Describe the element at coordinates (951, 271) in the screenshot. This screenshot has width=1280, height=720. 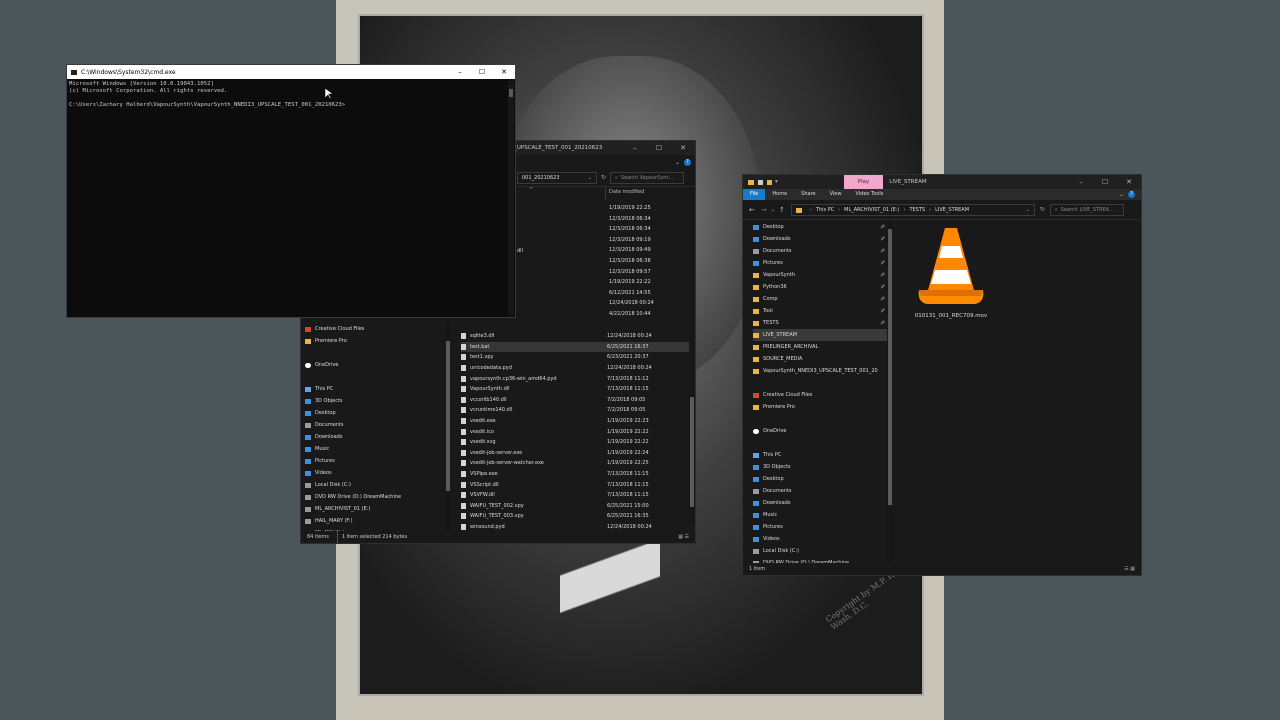
I see `file-item-mov: 010131_001_REC709.mov` at that location.